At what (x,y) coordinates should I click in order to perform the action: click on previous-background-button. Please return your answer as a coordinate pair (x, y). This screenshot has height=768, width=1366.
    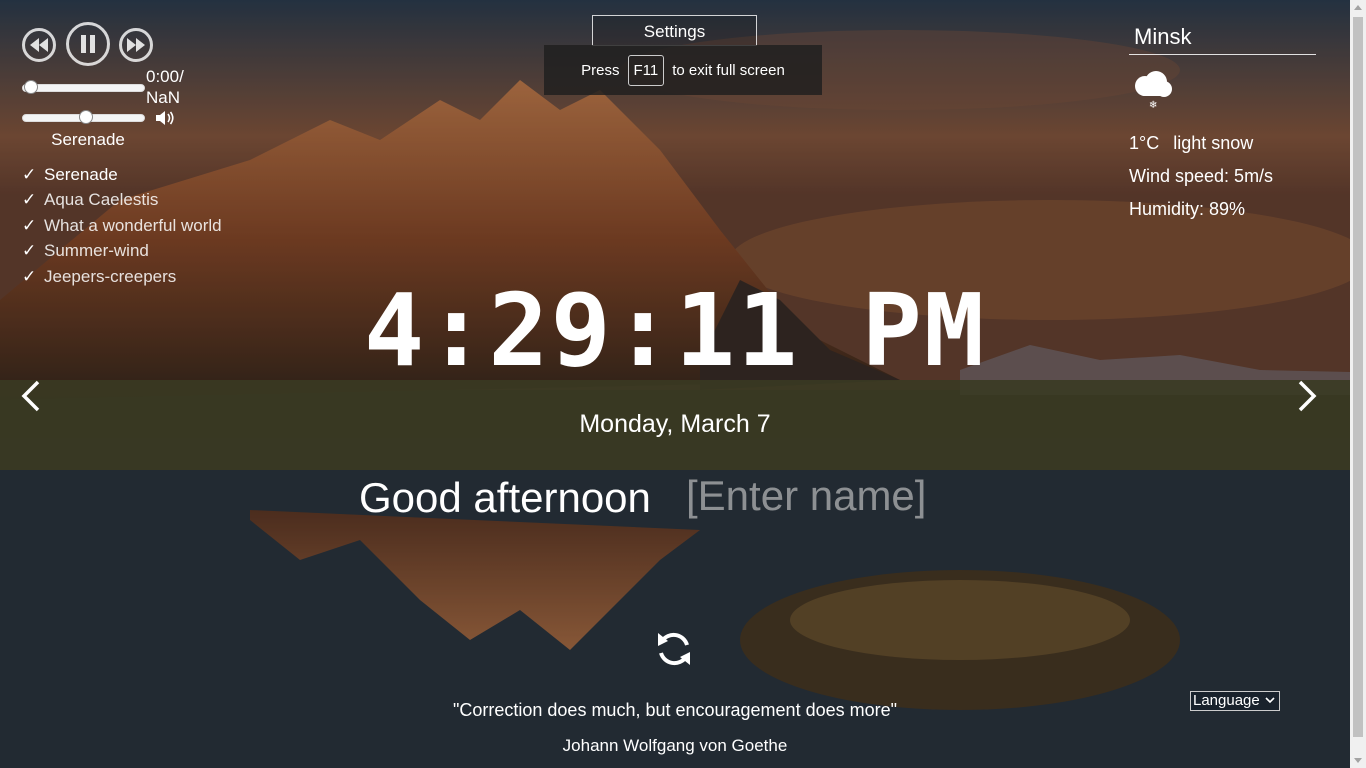
    Looking at the image, I should click on (31, 398).